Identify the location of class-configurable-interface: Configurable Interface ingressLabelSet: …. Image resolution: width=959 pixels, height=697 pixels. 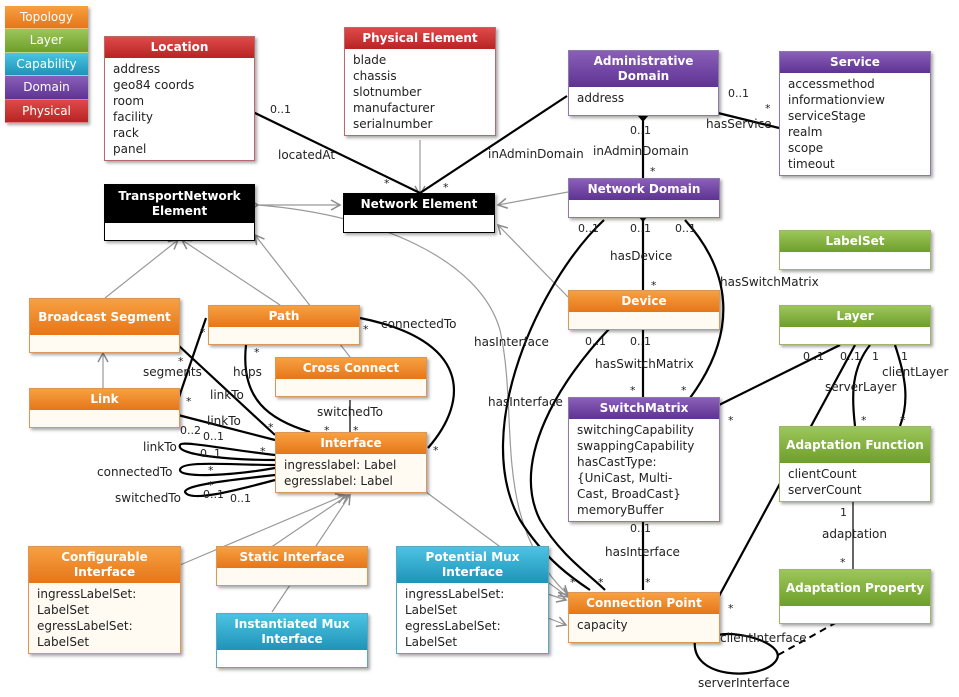
(104, 600).